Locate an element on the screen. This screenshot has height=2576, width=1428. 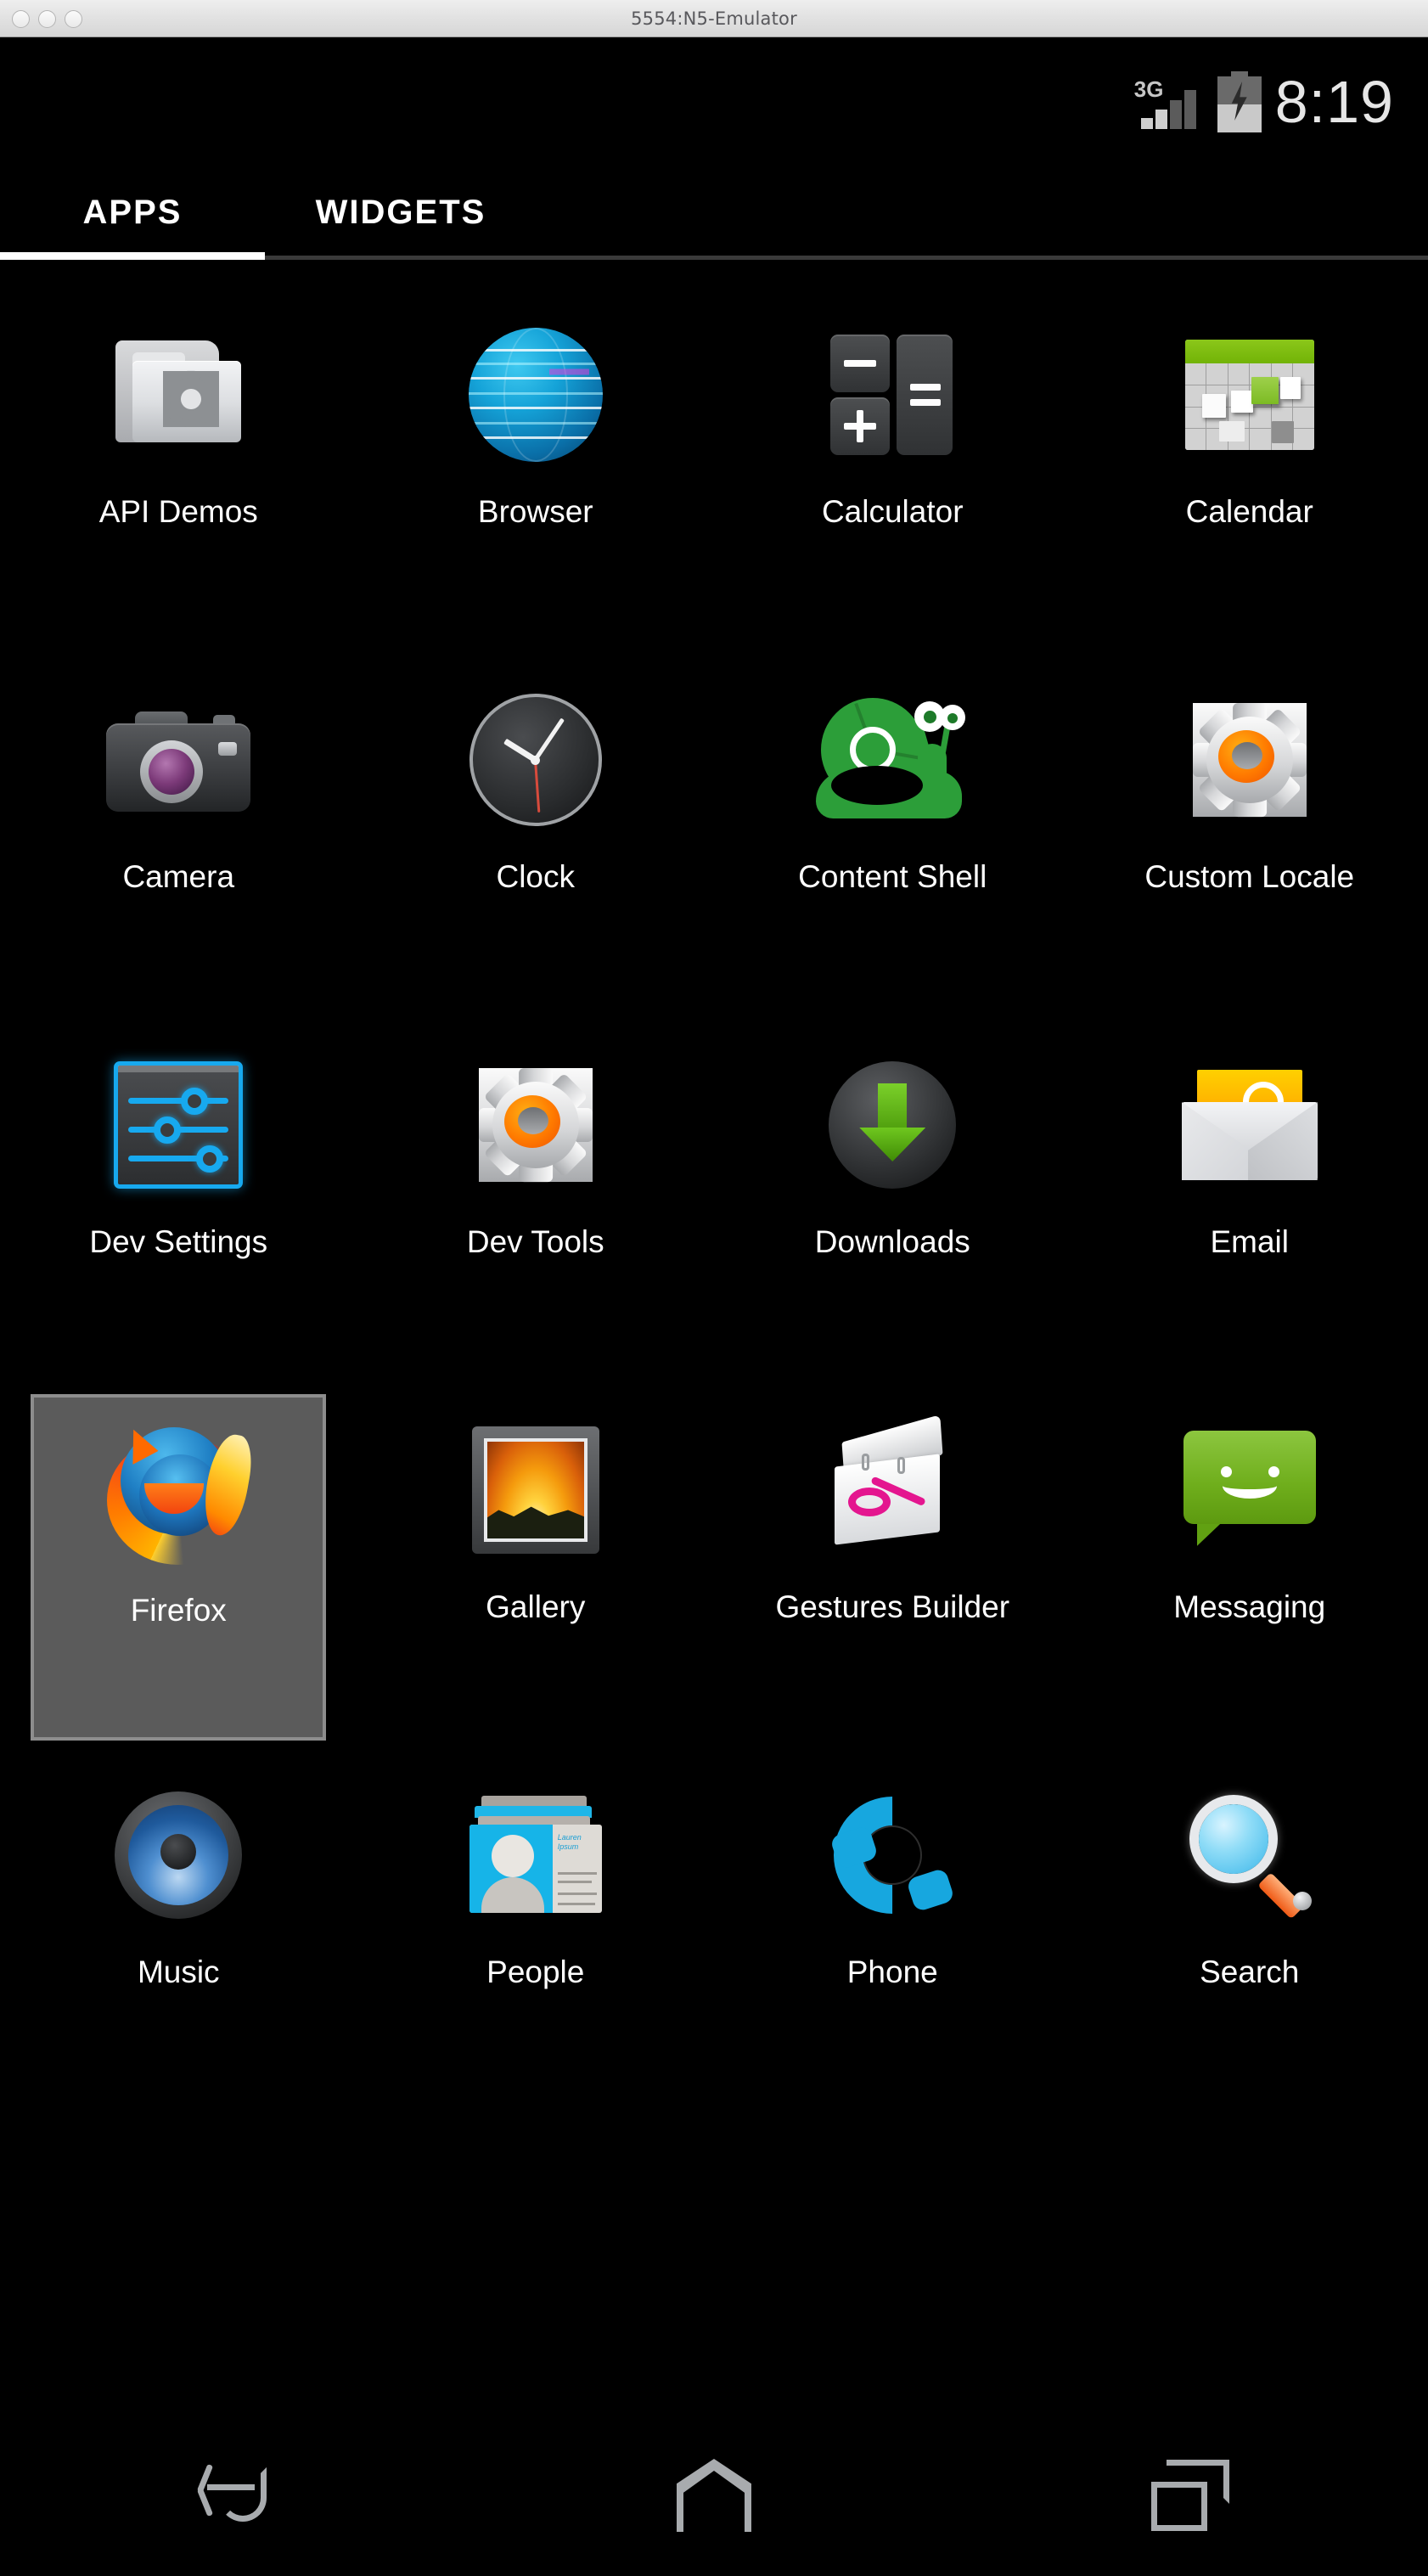
app-item-content-shell: Content Shell is located at coordinates (893, 827).